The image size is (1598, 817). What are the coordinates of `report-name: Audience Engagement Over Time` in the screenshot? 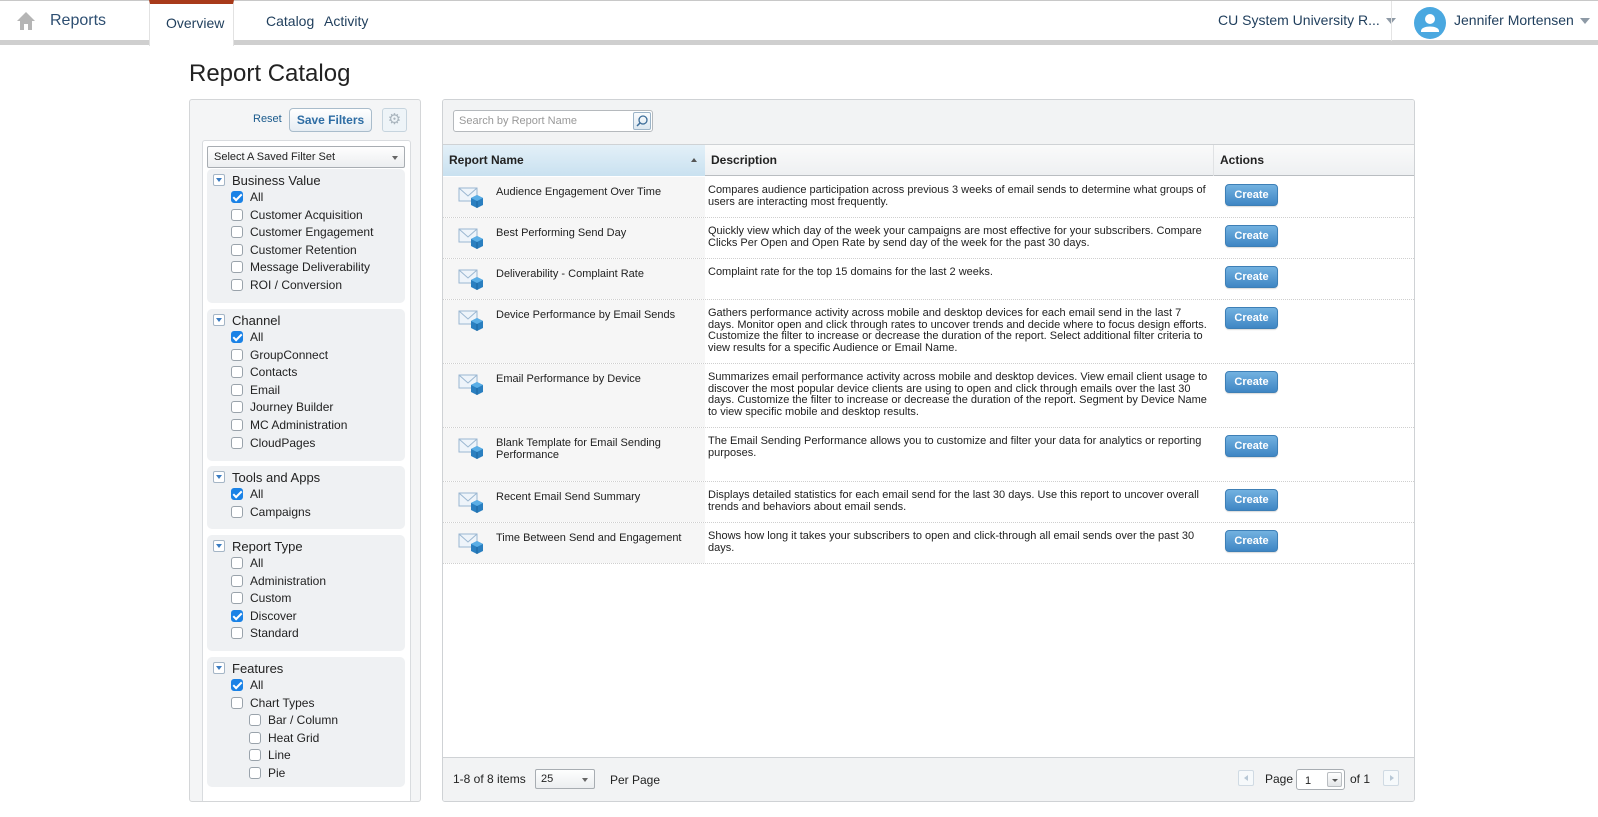 It's located at (596, 192).